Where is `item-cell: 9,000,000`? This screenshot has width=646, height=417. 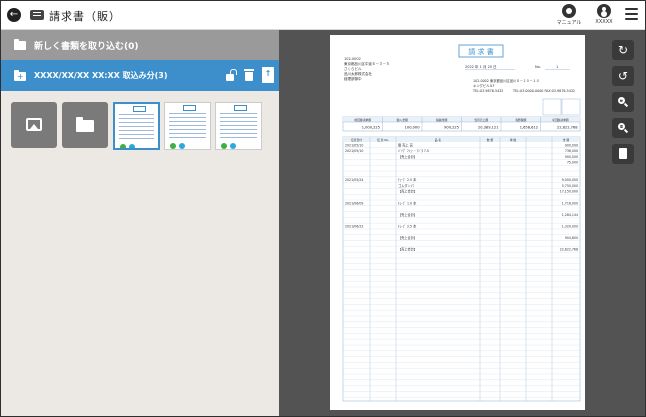
item-cell: 9,000,000 is located at coordinates (570, 180).